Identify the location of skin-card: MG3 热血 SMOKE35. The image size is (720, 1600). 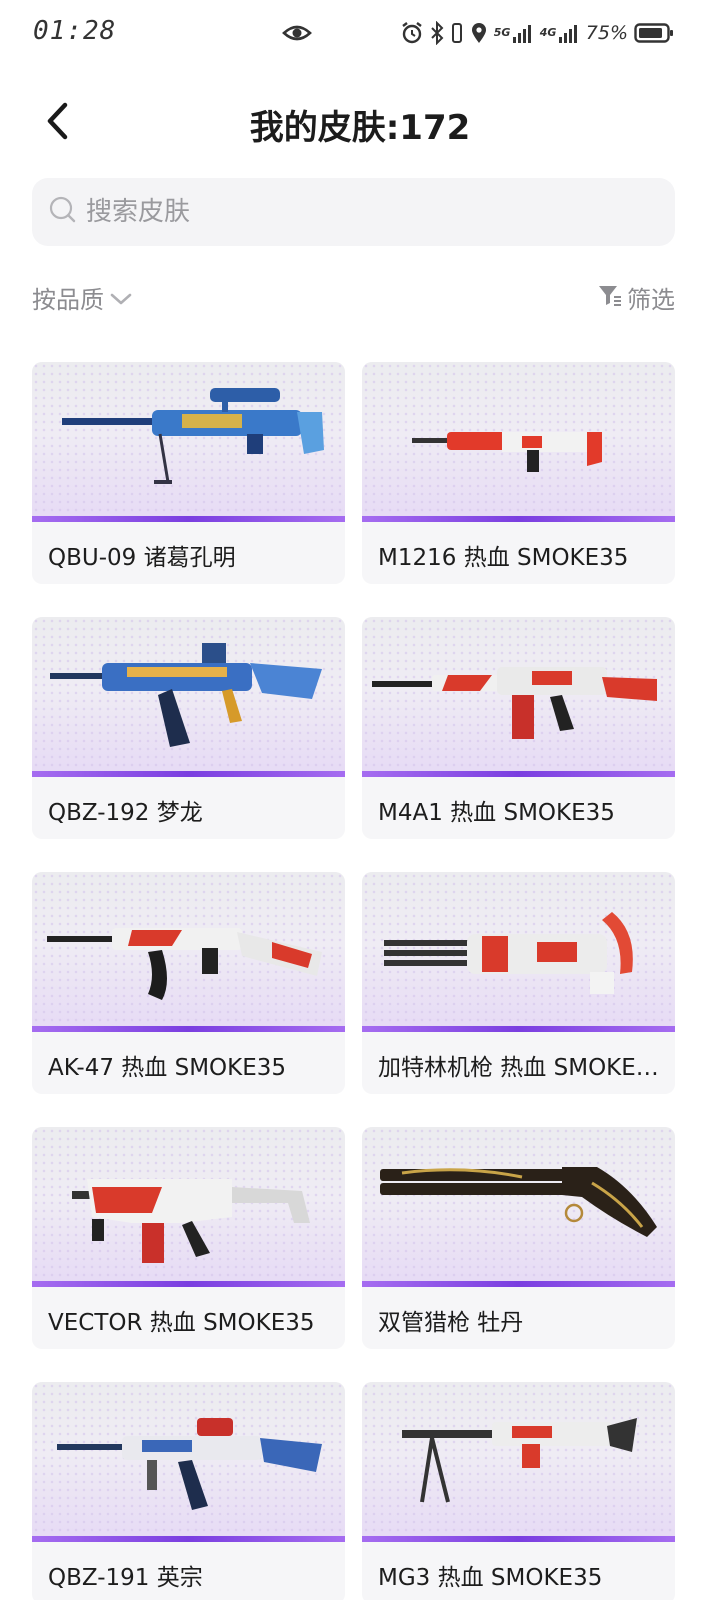
(518, 1491).